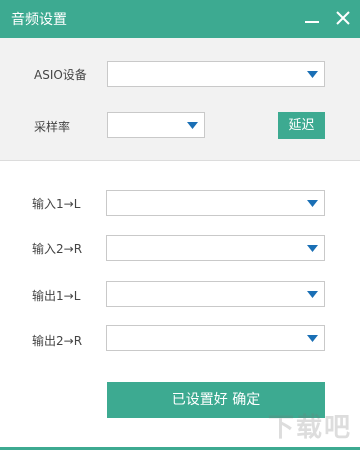  I want to click on input-1-label: 输入1→L, so click(56, 204).